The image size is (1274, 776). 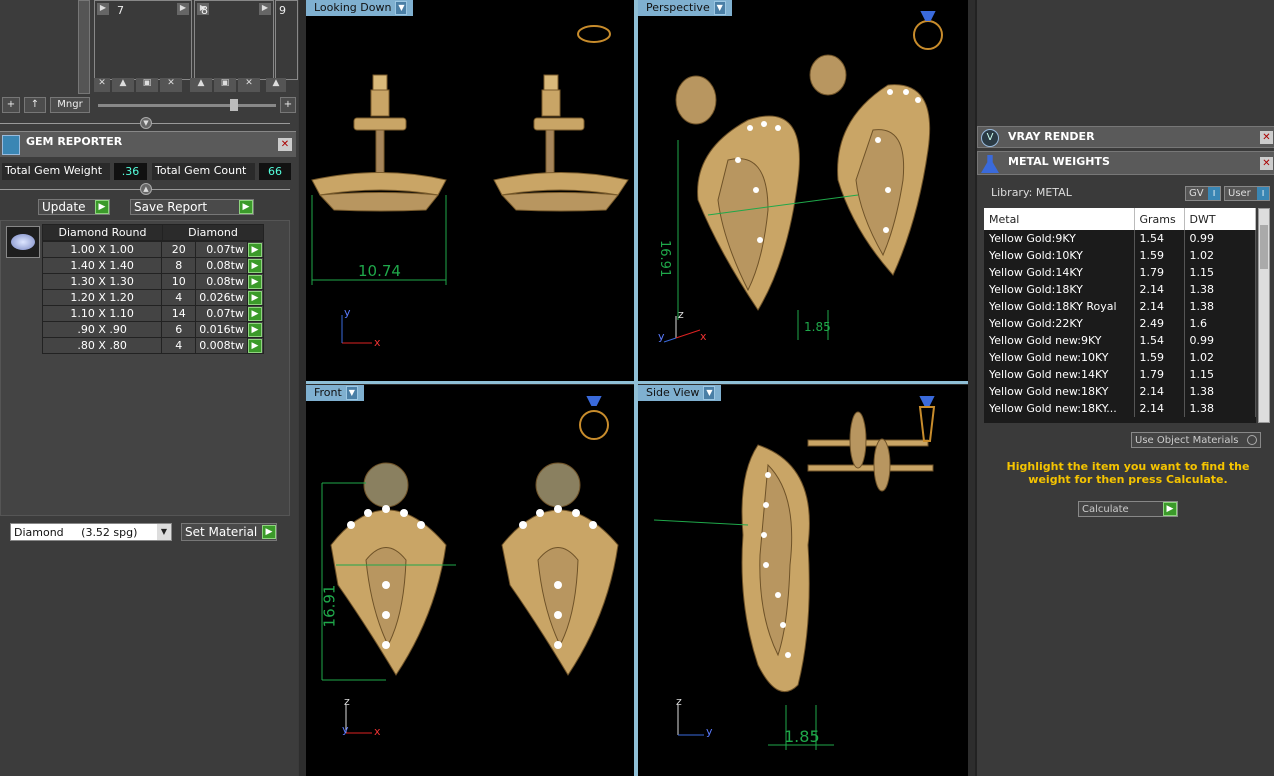 What do you see at coordinates (35, 105) in the screenshot?
I see `up-arrow-icon: ↑` at bounding box center [35, 105].